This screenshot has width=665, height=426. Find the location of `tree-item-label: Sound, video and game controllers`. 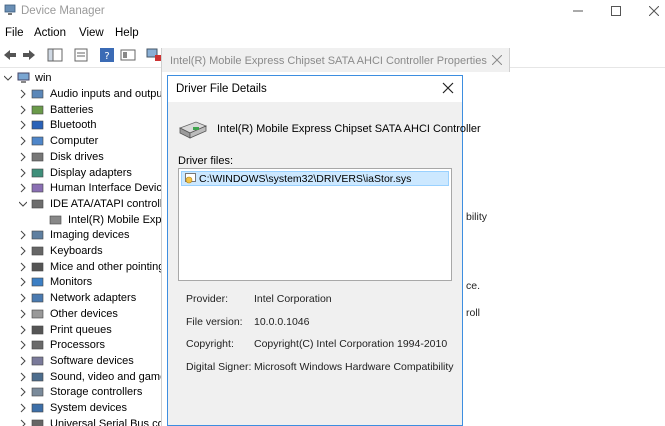

tree-item-label: Sound, video and game controllers is located at coordinates (109, 376).